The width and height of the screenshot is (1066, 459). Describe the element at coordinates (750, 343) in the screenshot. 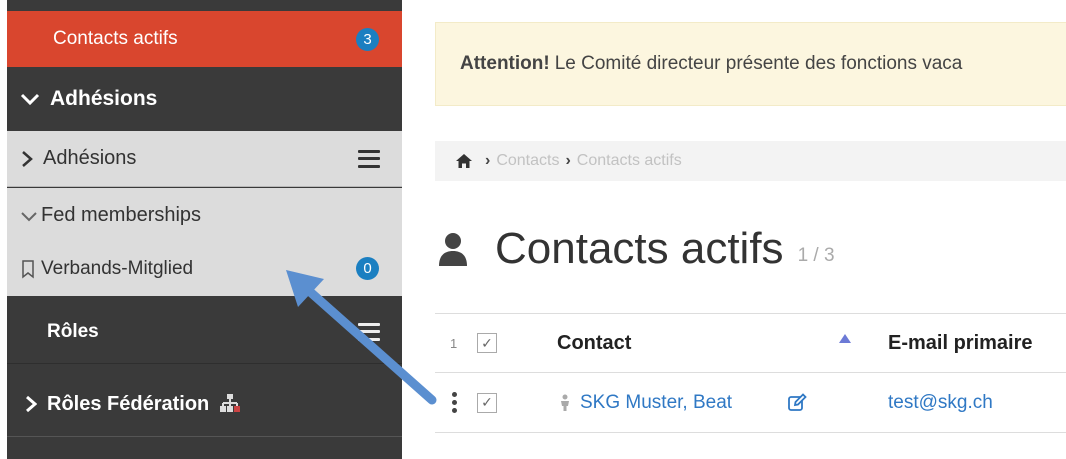

I see `table-header: 1 ✓ Contact E-mail primaire` at that location.